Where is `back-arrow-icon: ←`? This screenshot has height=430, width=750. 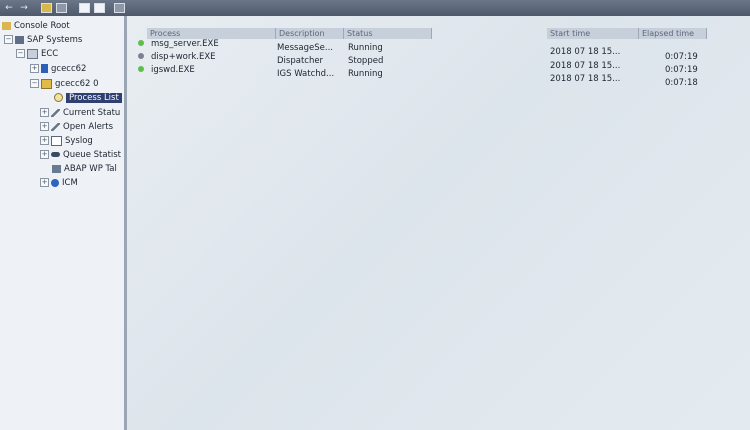 back-arrow-icon: ← is located at coordinates (9, 7).